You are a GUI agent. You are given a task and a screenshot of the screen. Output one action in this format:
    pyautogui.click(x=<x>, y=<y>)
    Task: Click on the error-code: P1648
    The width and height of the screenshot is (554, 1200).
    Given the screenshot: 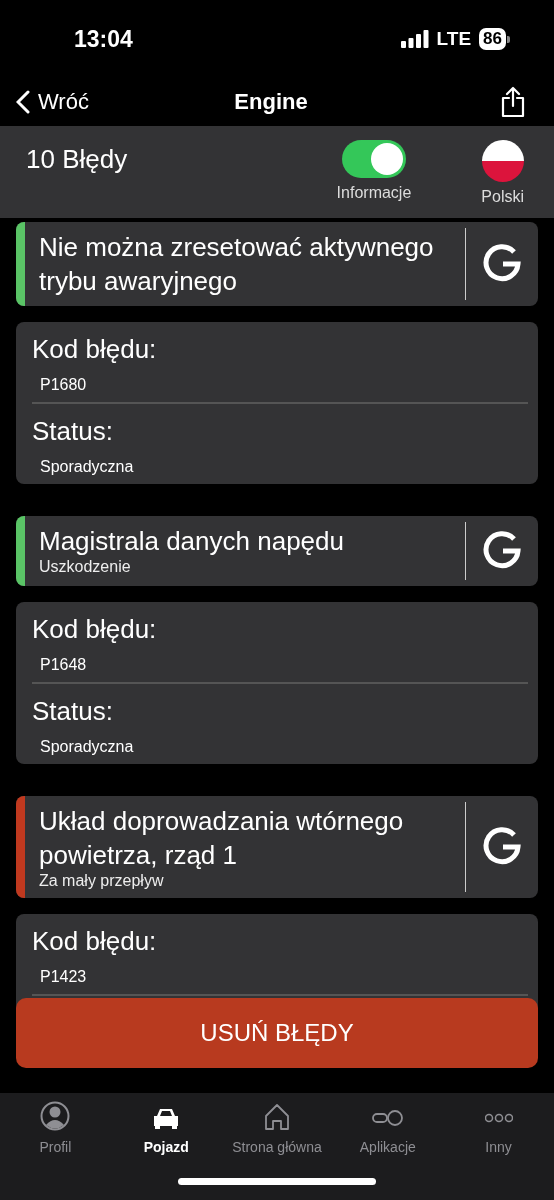 What is the action you would take?
    pyautogui.click(x=63, y=665)
    